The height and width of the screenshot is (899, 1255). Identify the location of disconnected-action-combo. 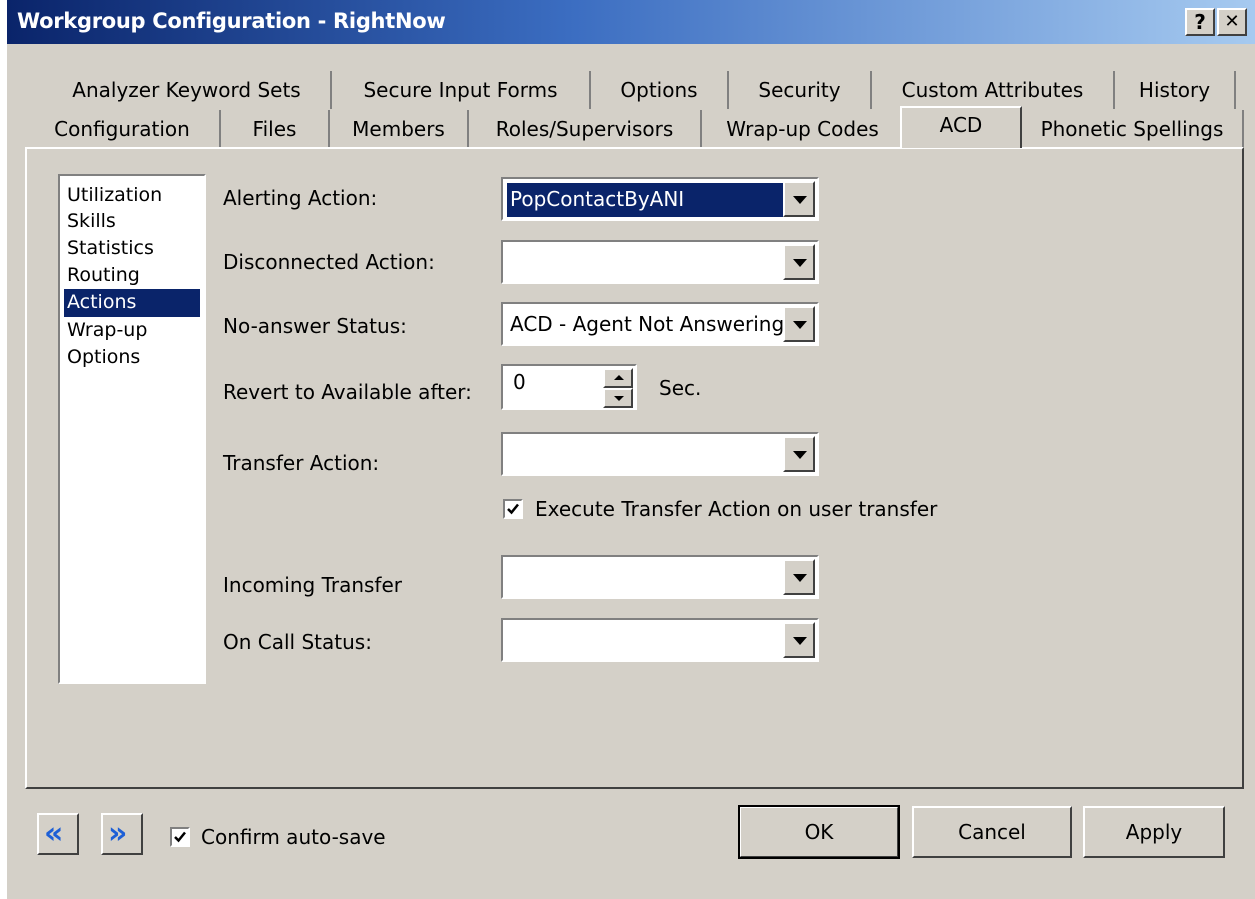
(660, 262).